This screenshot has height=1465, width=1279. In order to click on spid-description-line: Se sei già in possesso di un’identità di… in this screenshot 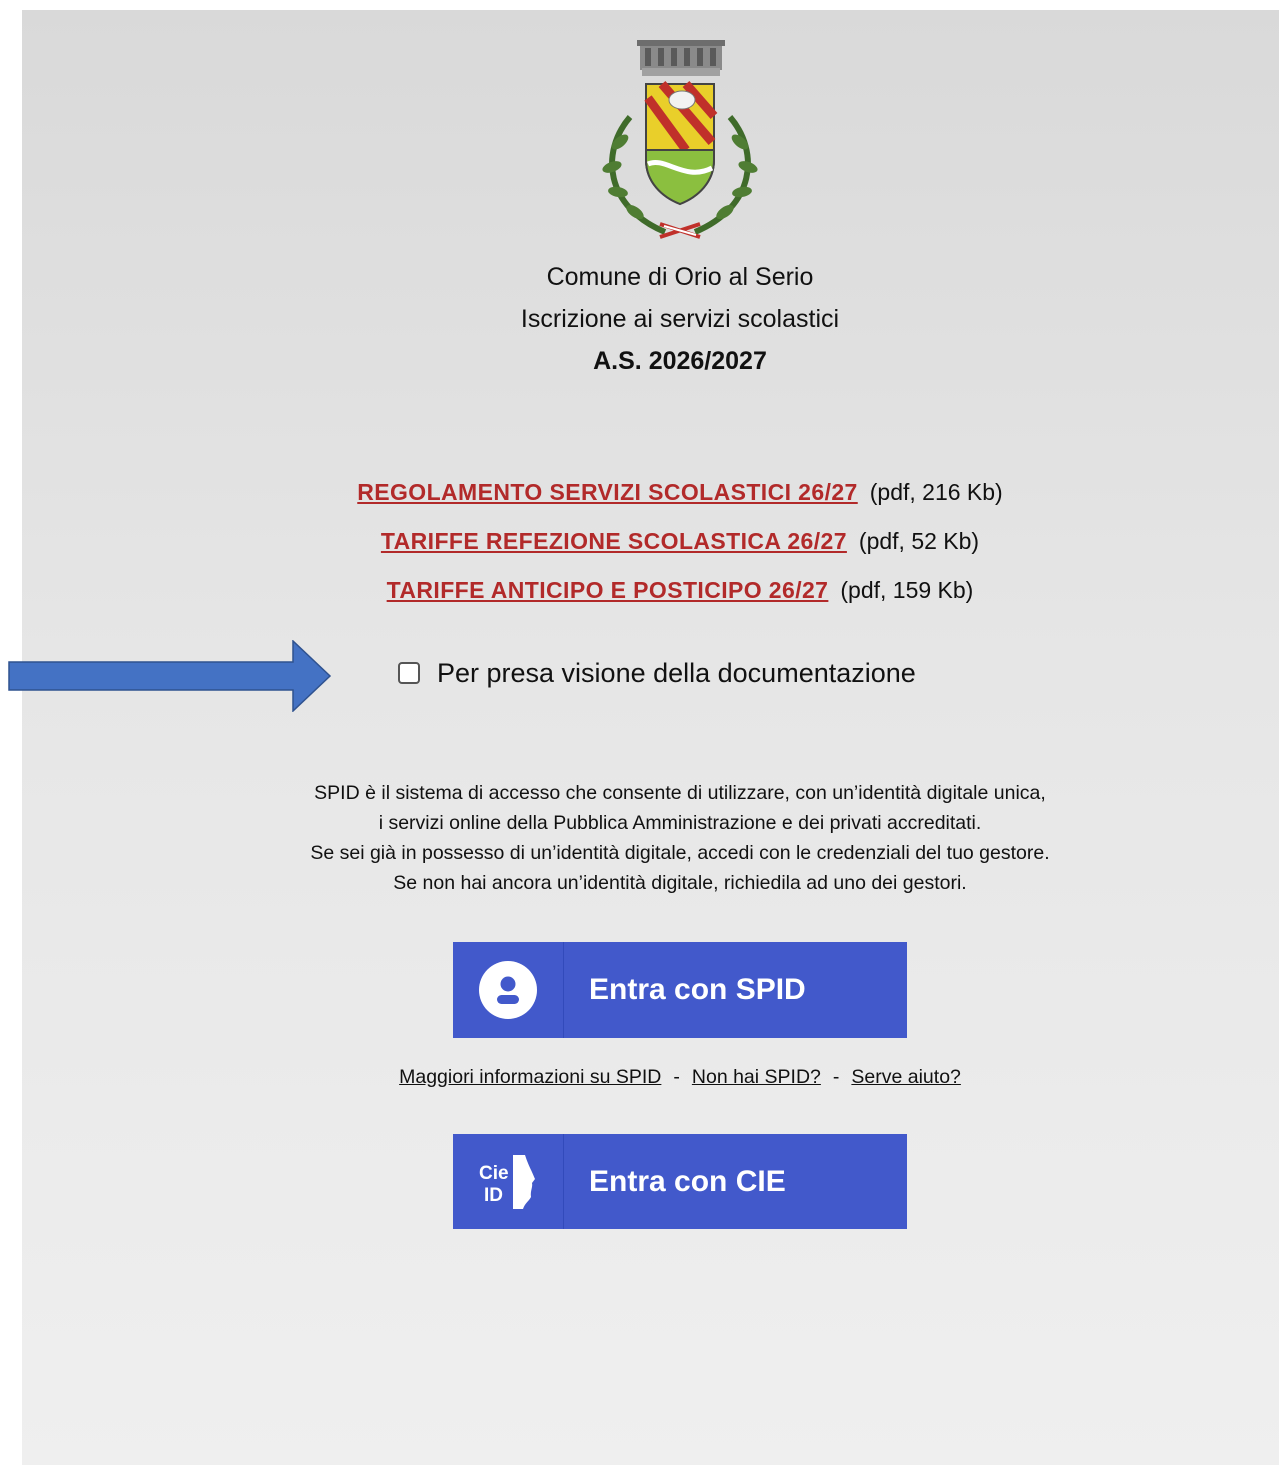, I will do `click(680, 853)`.